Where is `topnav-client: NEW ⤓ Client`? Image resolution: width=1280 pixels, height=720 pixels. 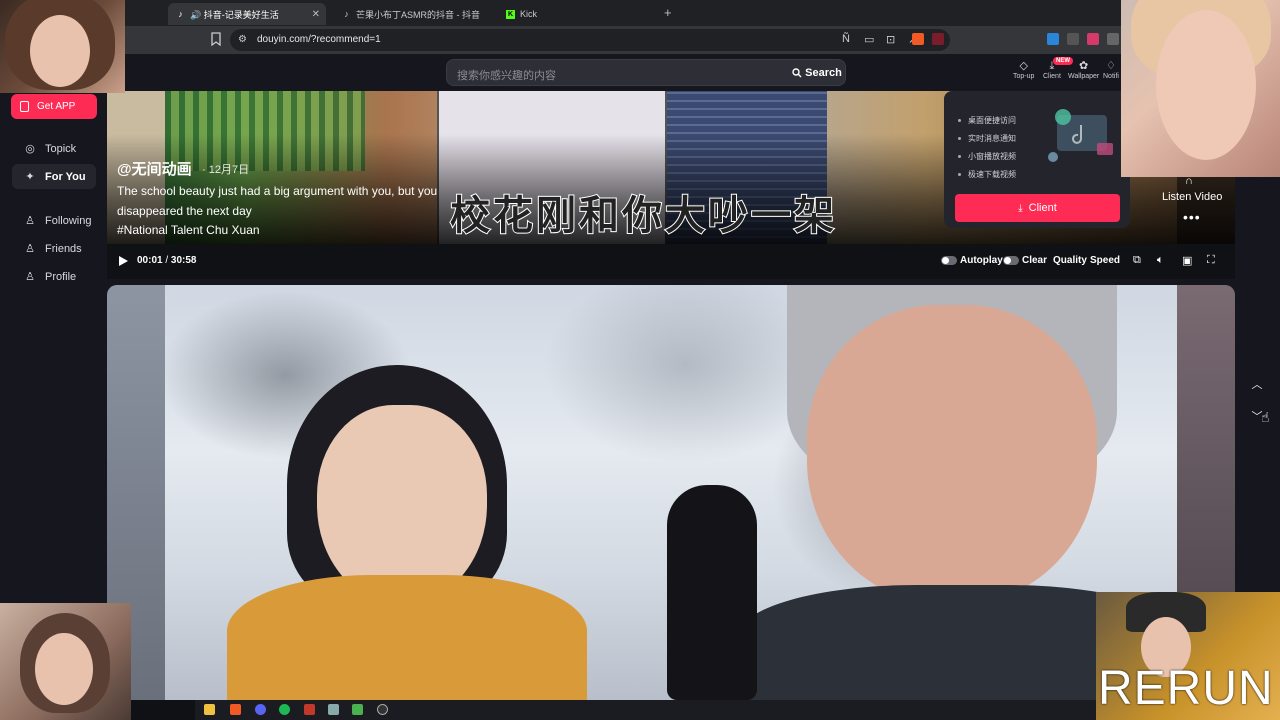 topnav-client: NEW ⤓ Client is located at coordinates (1058, 68).